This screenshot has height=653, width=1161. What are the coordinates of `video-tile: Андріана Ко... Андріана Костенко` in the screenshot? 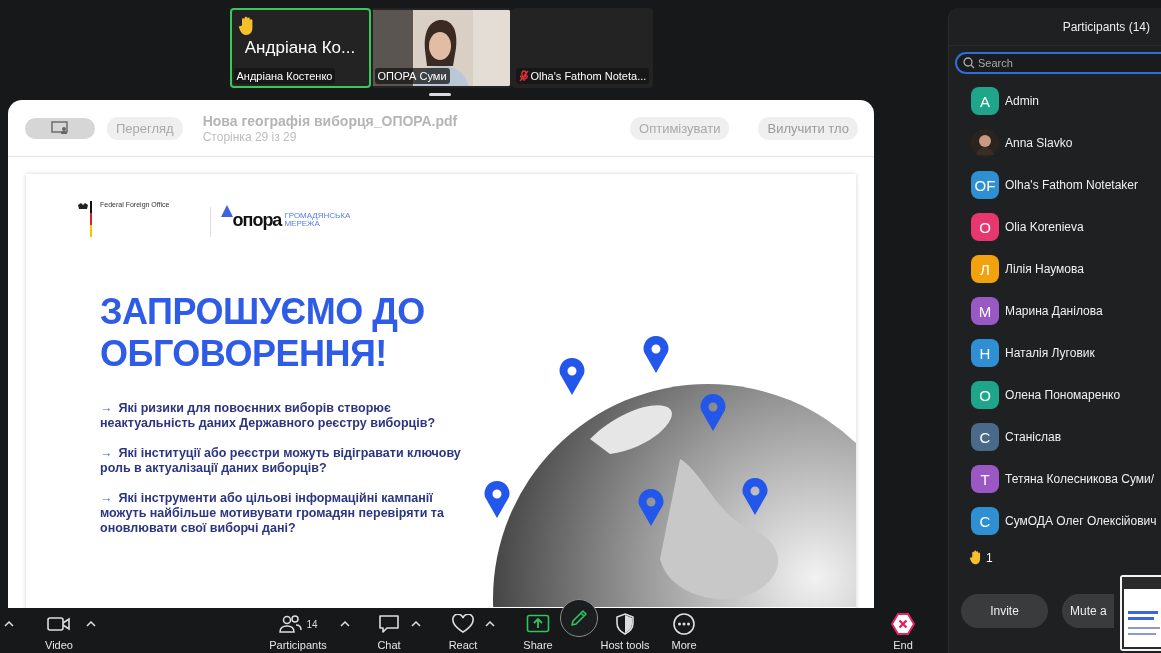 It's located at (300, 48).